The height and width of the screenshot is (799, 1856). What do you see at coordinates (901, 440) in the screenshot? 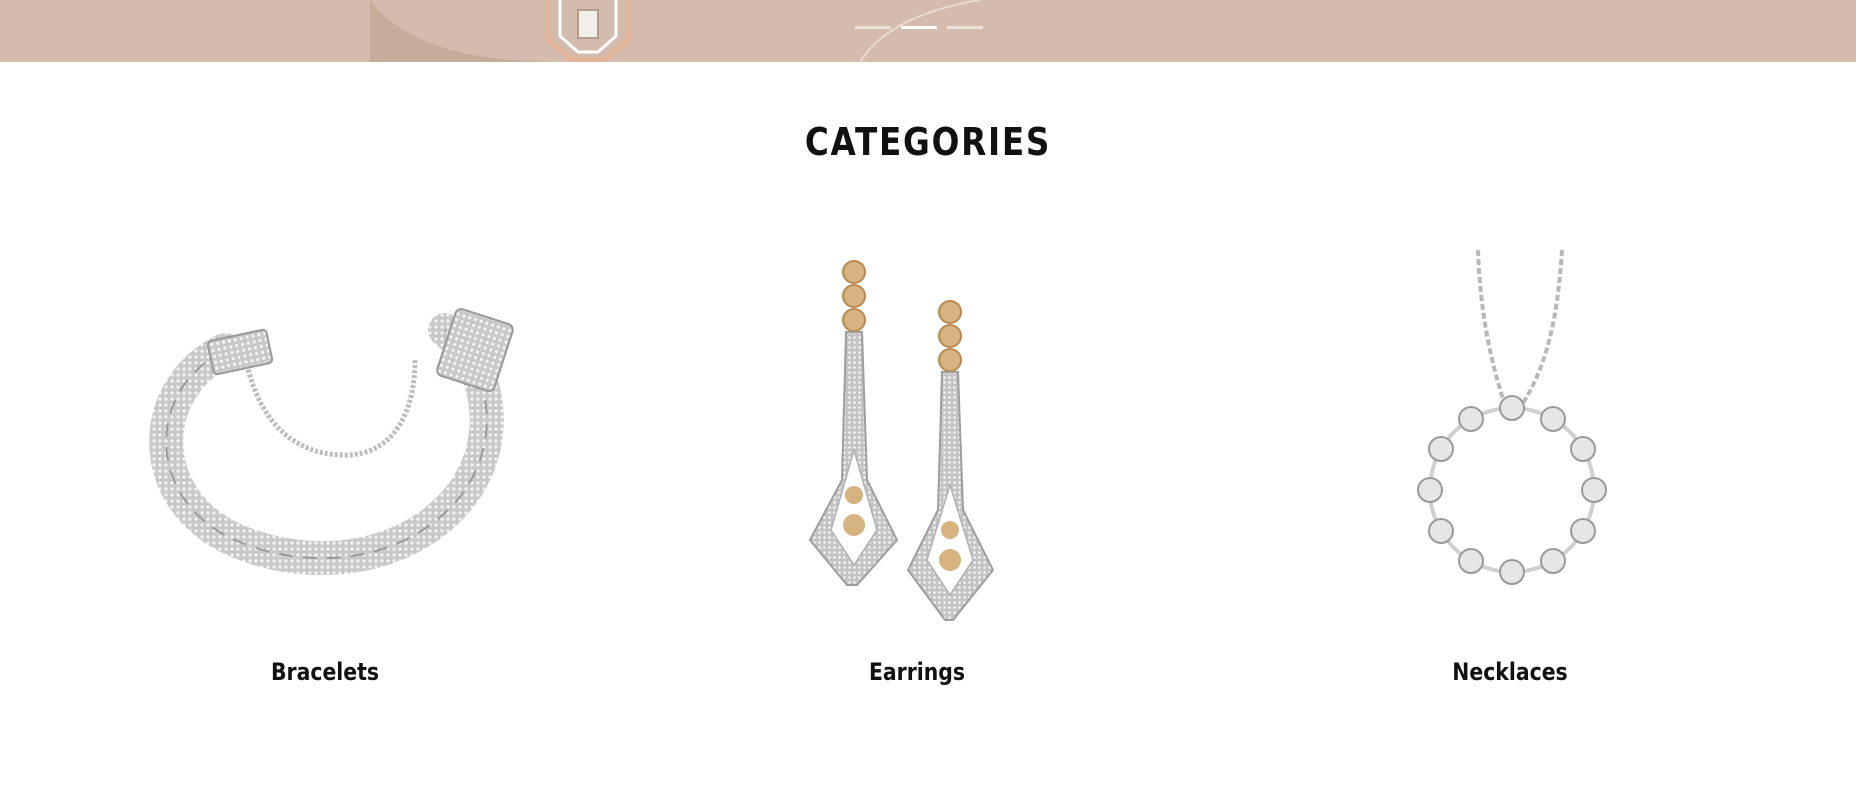
I see `earrings-image` at bounding box center [901, 440].